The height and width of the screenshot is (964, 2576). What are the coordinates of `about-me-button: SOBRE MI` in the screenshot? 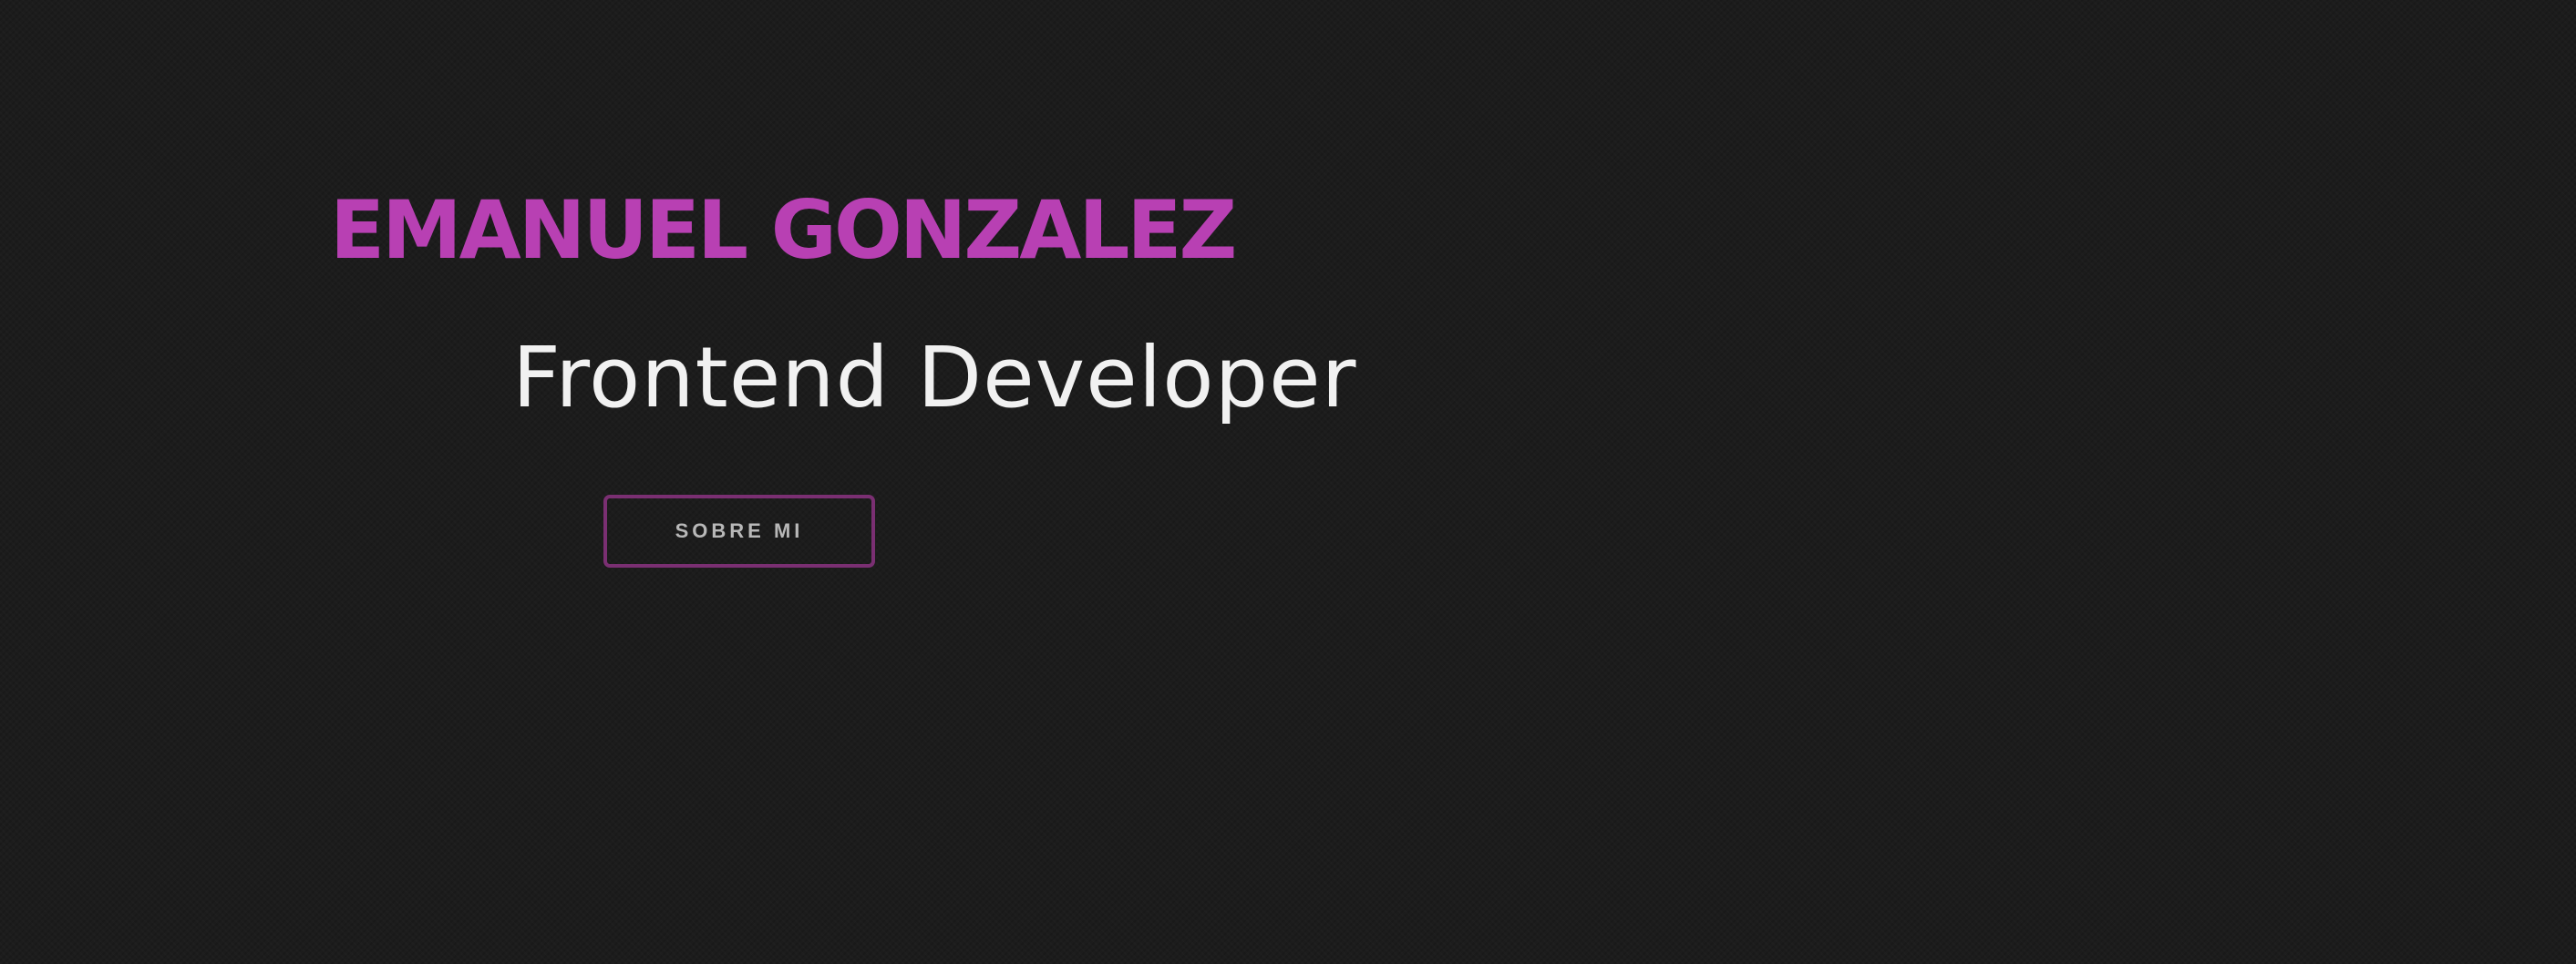 It's located at (739, 532).